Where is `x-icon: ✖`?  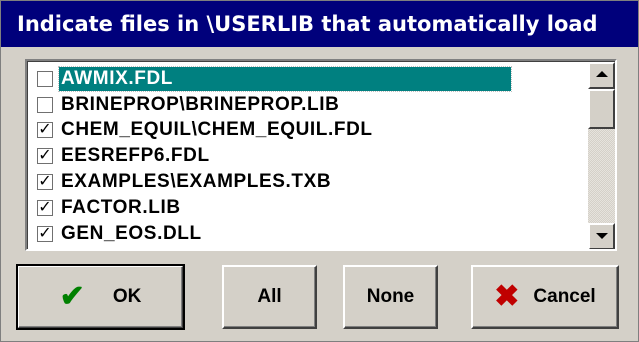
x-icon: ✖ is located at coordinates (507, 296).